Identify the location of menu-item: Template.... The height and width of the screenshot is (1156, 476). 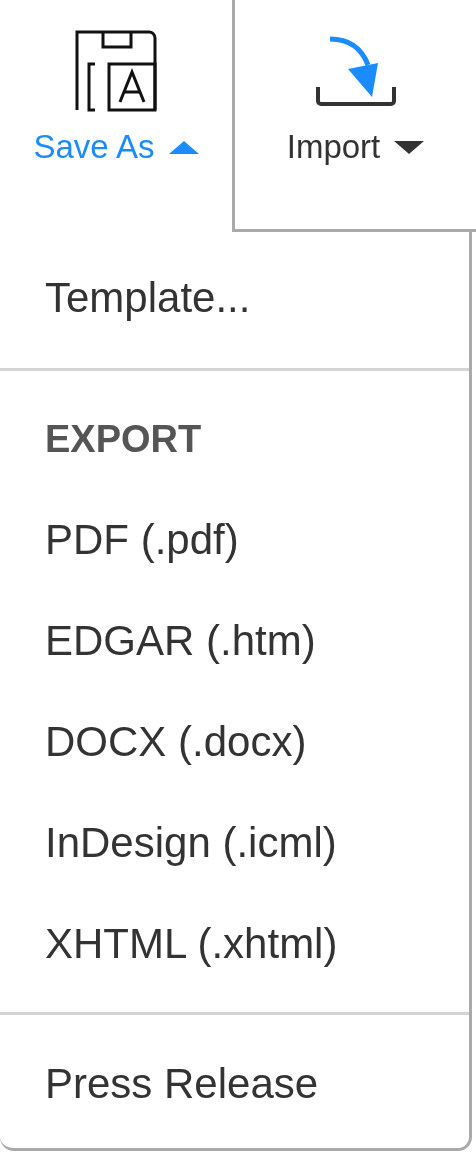
(148, 297).